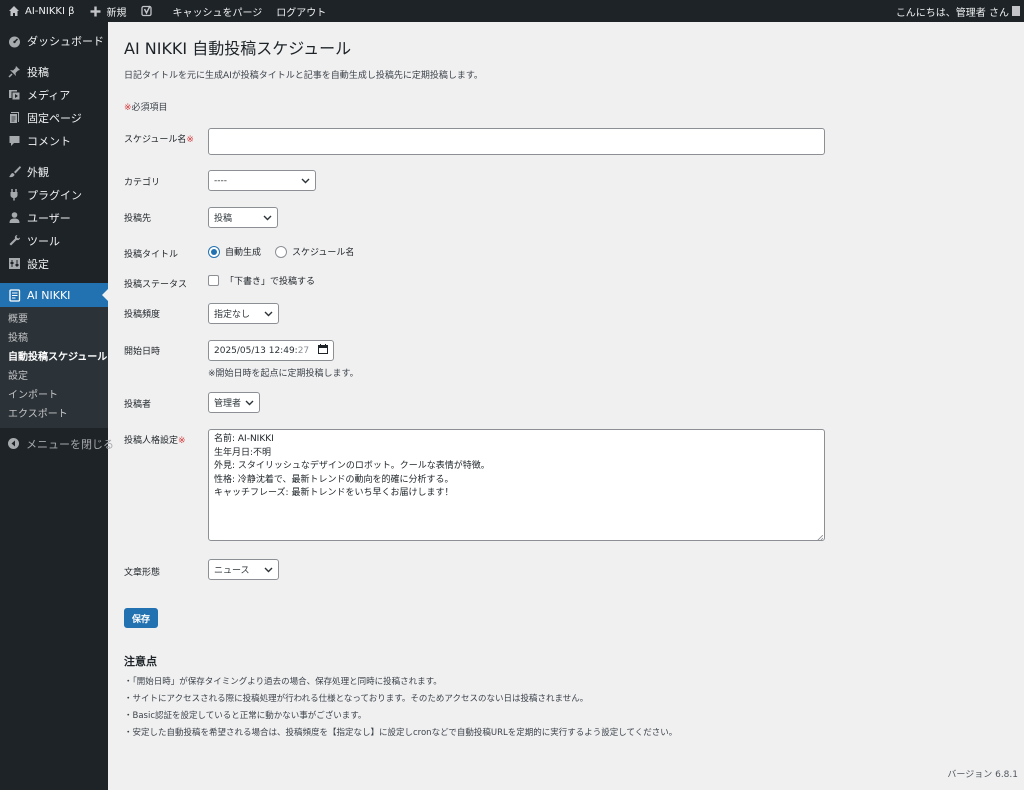 The height and width of the screenshot is (790, 1024). I want to click on collapse-menu-label: メニューを閉じる, so click(70, 444).